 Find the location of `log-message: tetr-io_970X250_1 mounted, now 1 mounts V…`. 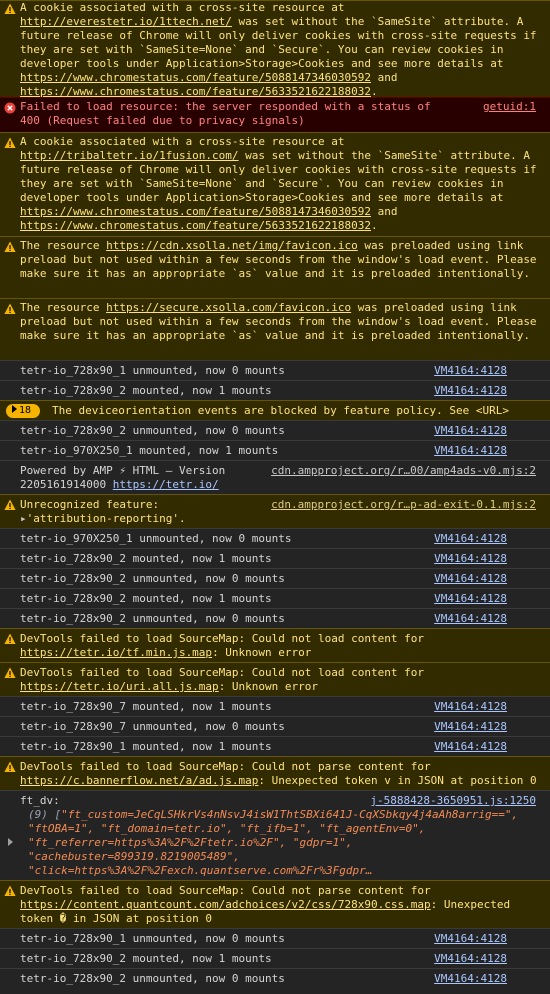

log-message: tetr-io_970X250_1 mounted, now 1 mounts V… is located at coordinates (275, 450).